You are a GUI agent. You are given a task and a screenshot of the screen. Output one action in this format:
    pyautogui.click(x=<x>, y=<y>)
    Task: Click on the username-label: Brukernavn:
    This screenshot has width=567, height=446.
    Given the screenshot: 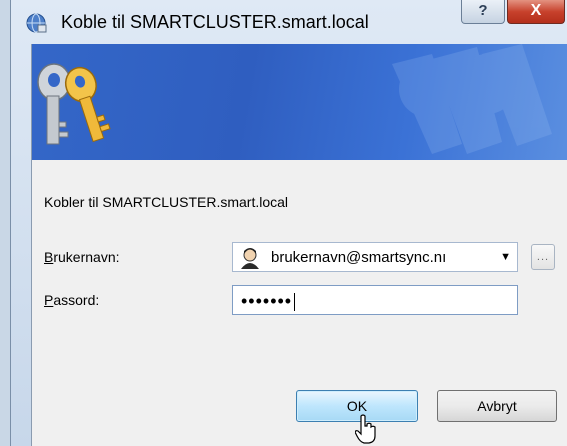 What is the action you would take?
    pyautogui.click(x=82, y=257)
    